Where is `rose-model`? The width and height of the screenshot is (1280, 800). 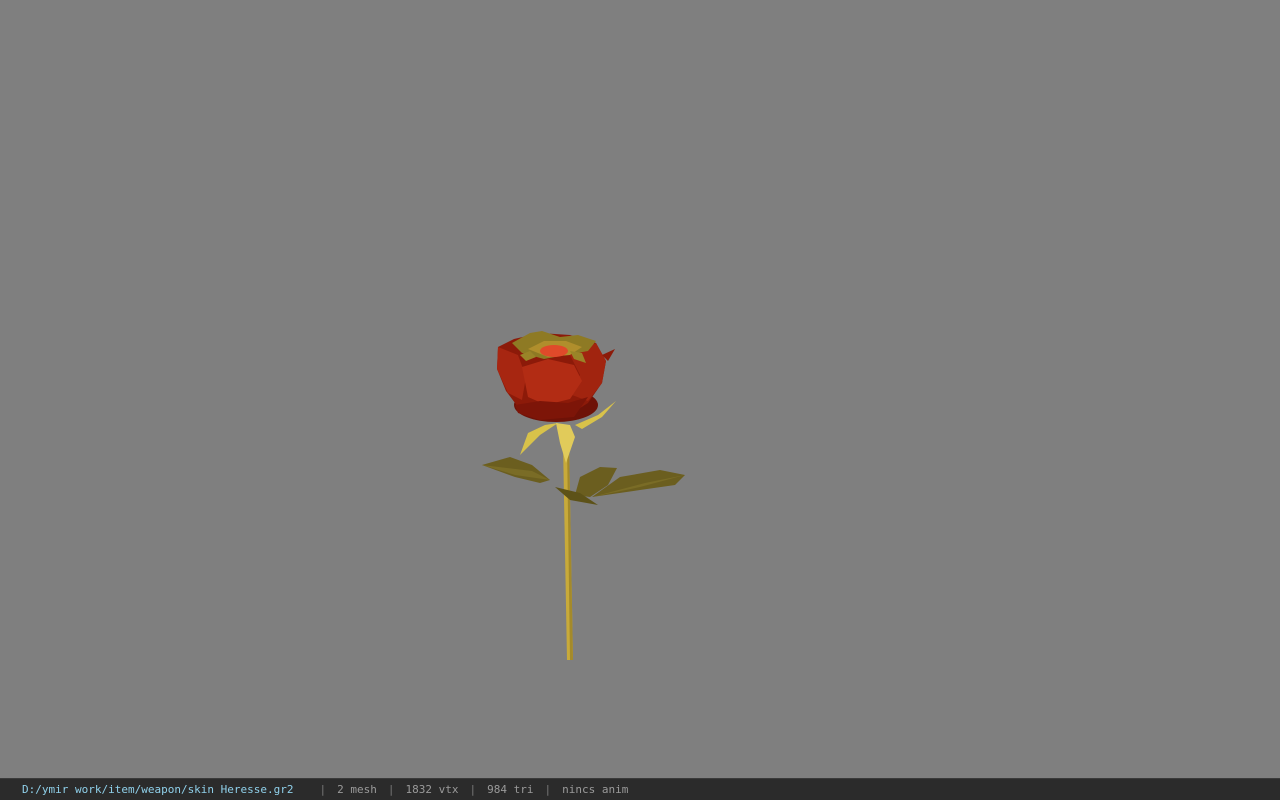
rose-model is located at coordinates (583, 495).